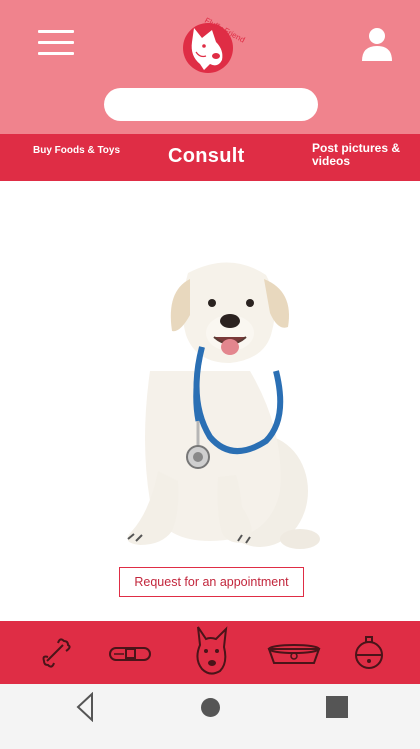 The image size is (420, 749). I want to click on tab-buy-foods-toys: Buy Foods & Toys, so click(76, 150).